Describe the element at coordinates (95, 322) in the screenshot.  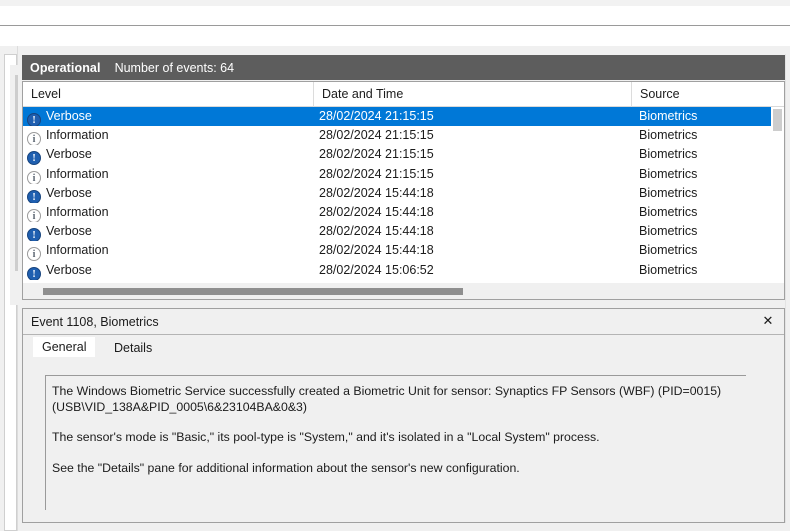
I see `event-details-title: Event 1108, Biometrics` at that location.